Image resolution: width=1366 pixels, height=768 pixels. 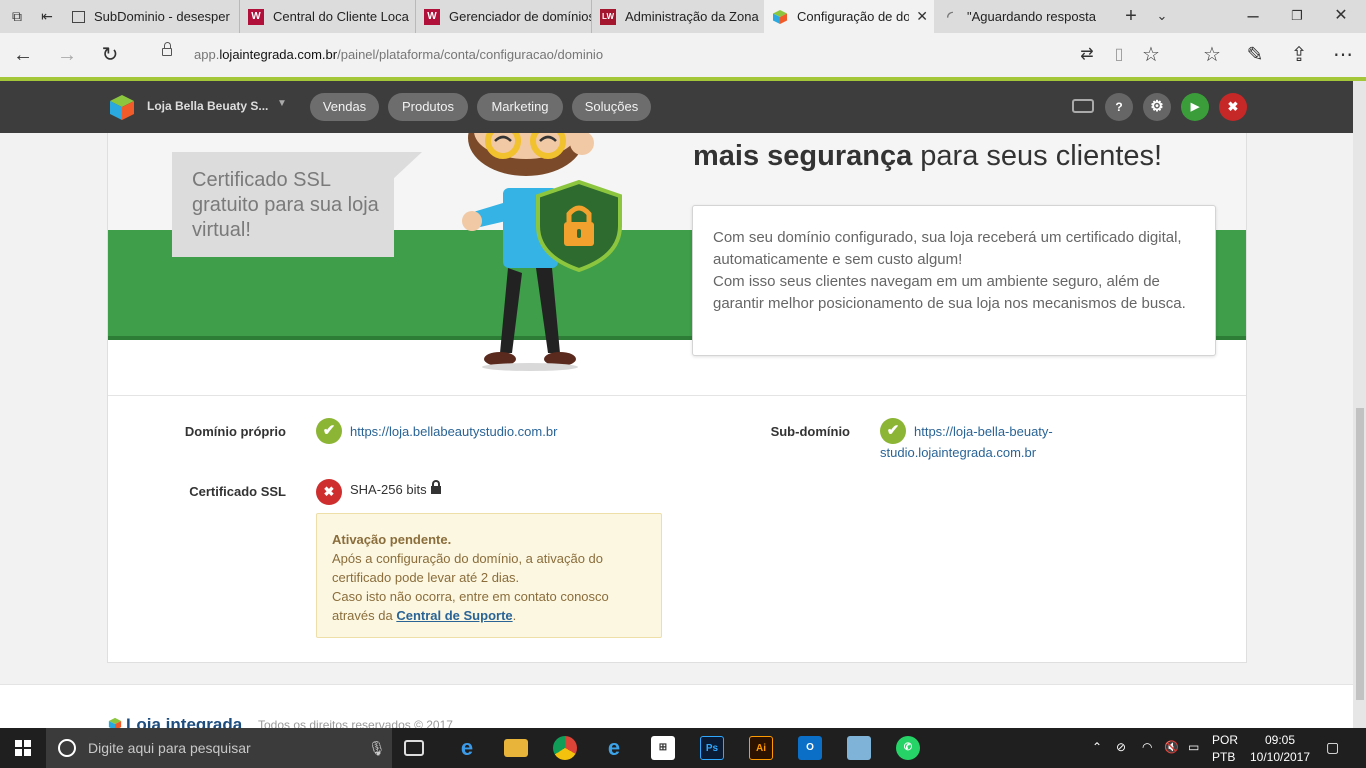 What do you see at coordinates (282, 103) in the screenshot?
I see `store-dropdown-icon: ▼` at bounding box center [282, 103].